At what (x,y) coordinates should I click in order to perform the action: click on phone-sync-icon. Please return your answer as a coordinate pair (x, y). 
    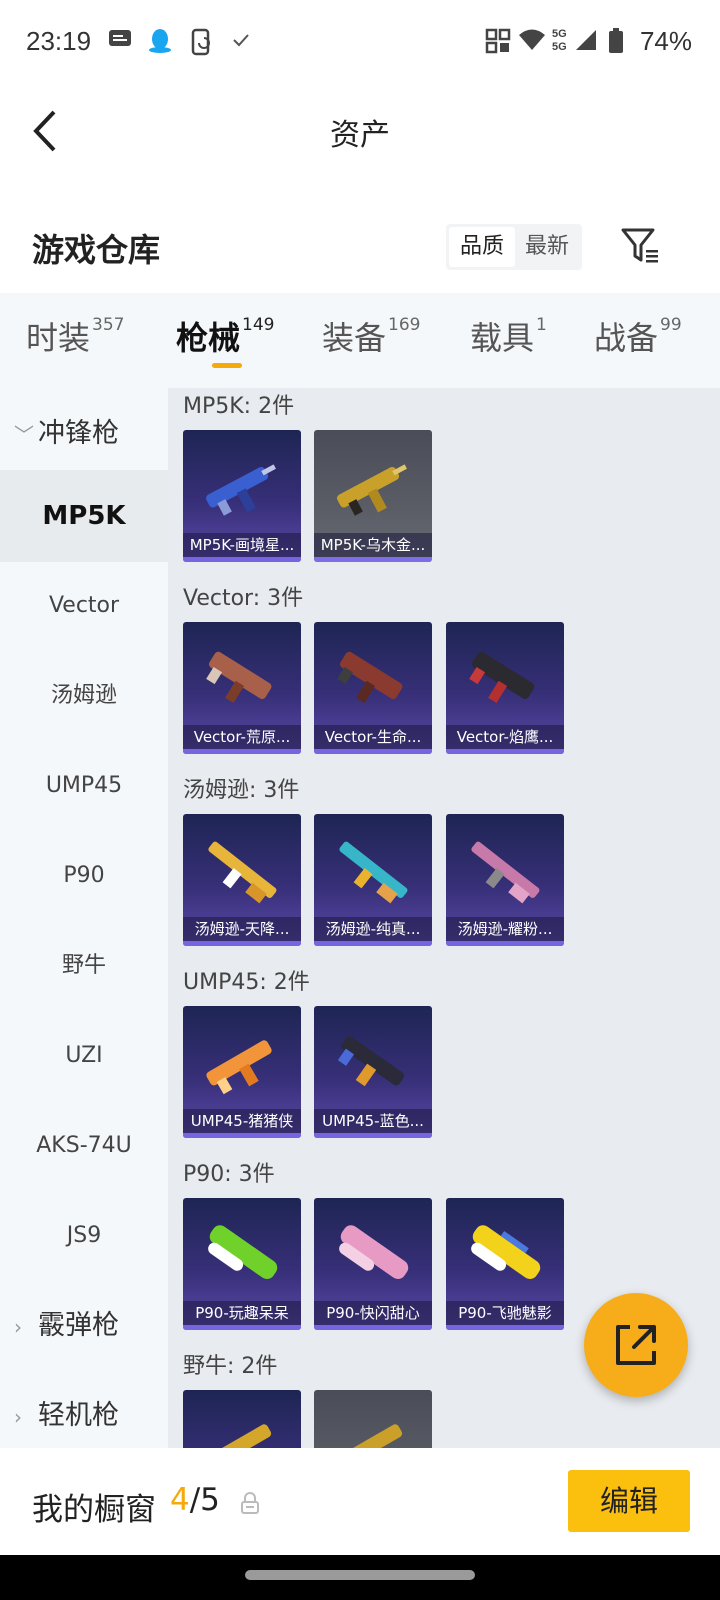
    Looking at the image, I should click on (202, 44).